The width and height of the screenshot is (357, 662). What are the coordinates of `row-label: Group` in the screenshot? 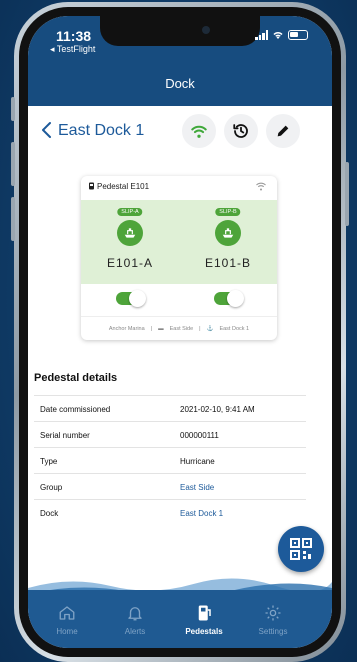 It's located at (51, 487).